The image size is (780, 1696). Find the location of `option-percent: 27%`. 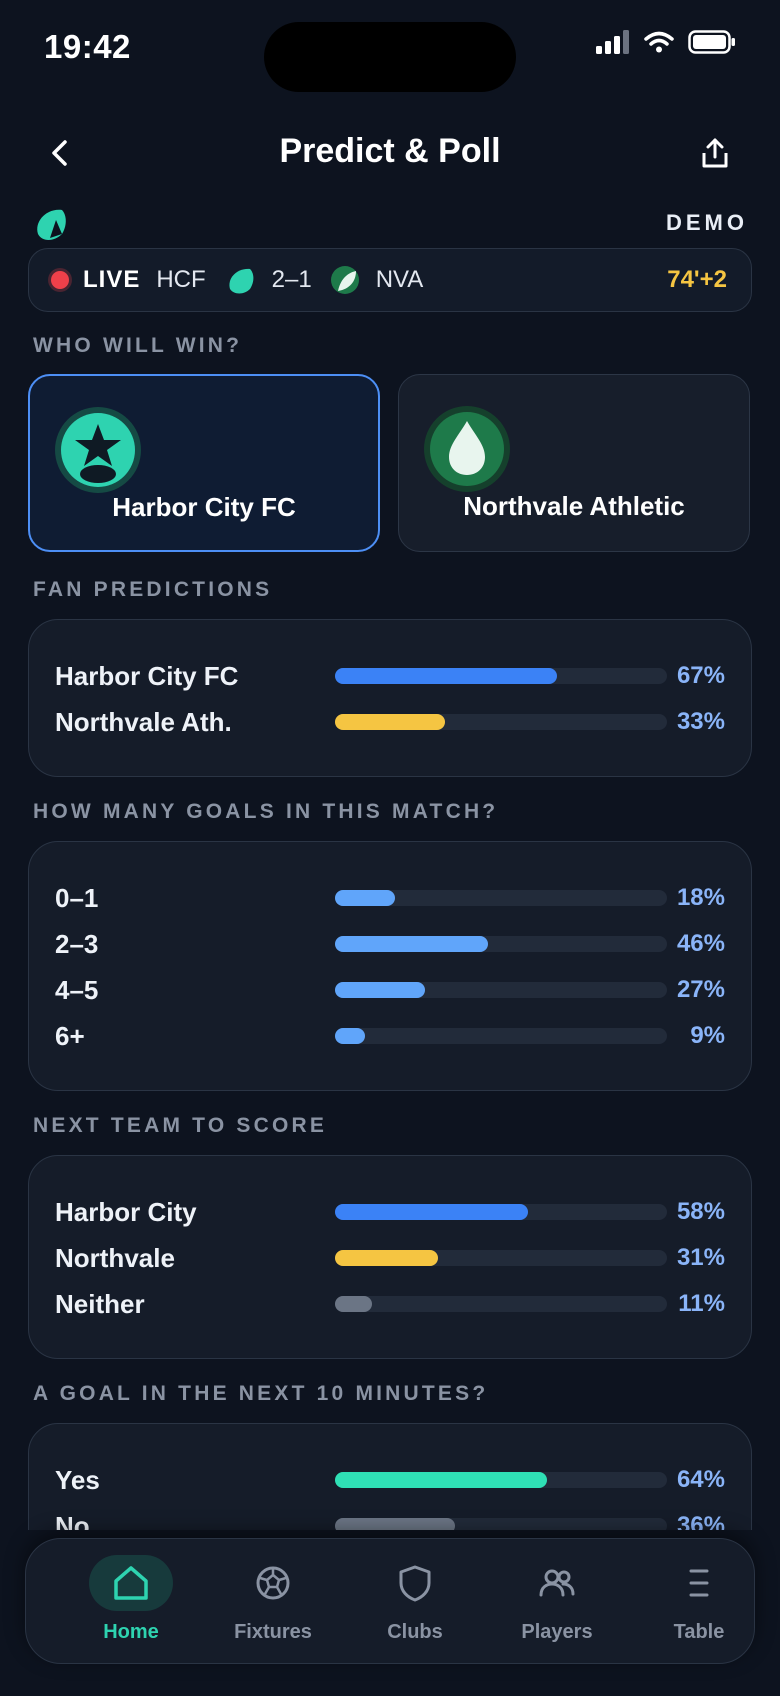

option-percent: 27% is located at coordinates (700, 989).